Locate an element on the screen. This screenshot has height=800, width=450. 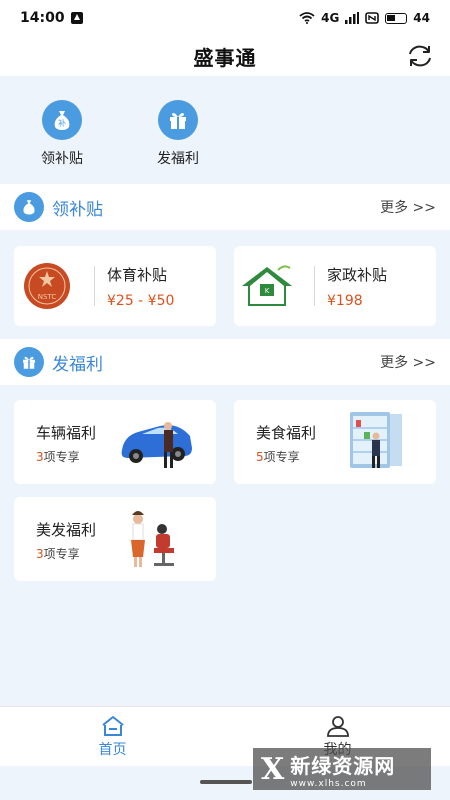
refresh-icon is located at coordinates (420, 56).